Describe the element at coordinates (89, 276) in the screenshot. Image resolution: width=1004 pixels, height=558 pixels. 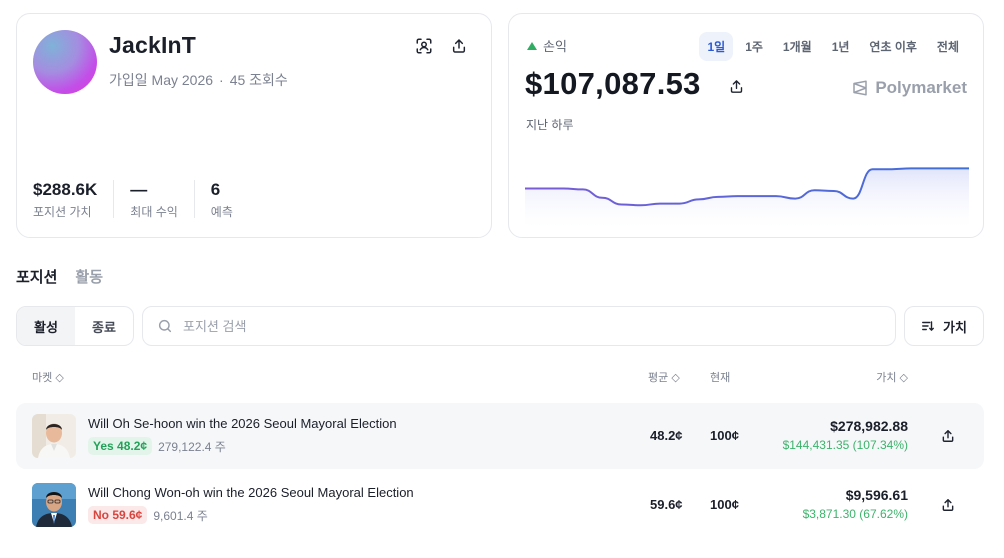
I see `tab-activity: 활동` at that location.